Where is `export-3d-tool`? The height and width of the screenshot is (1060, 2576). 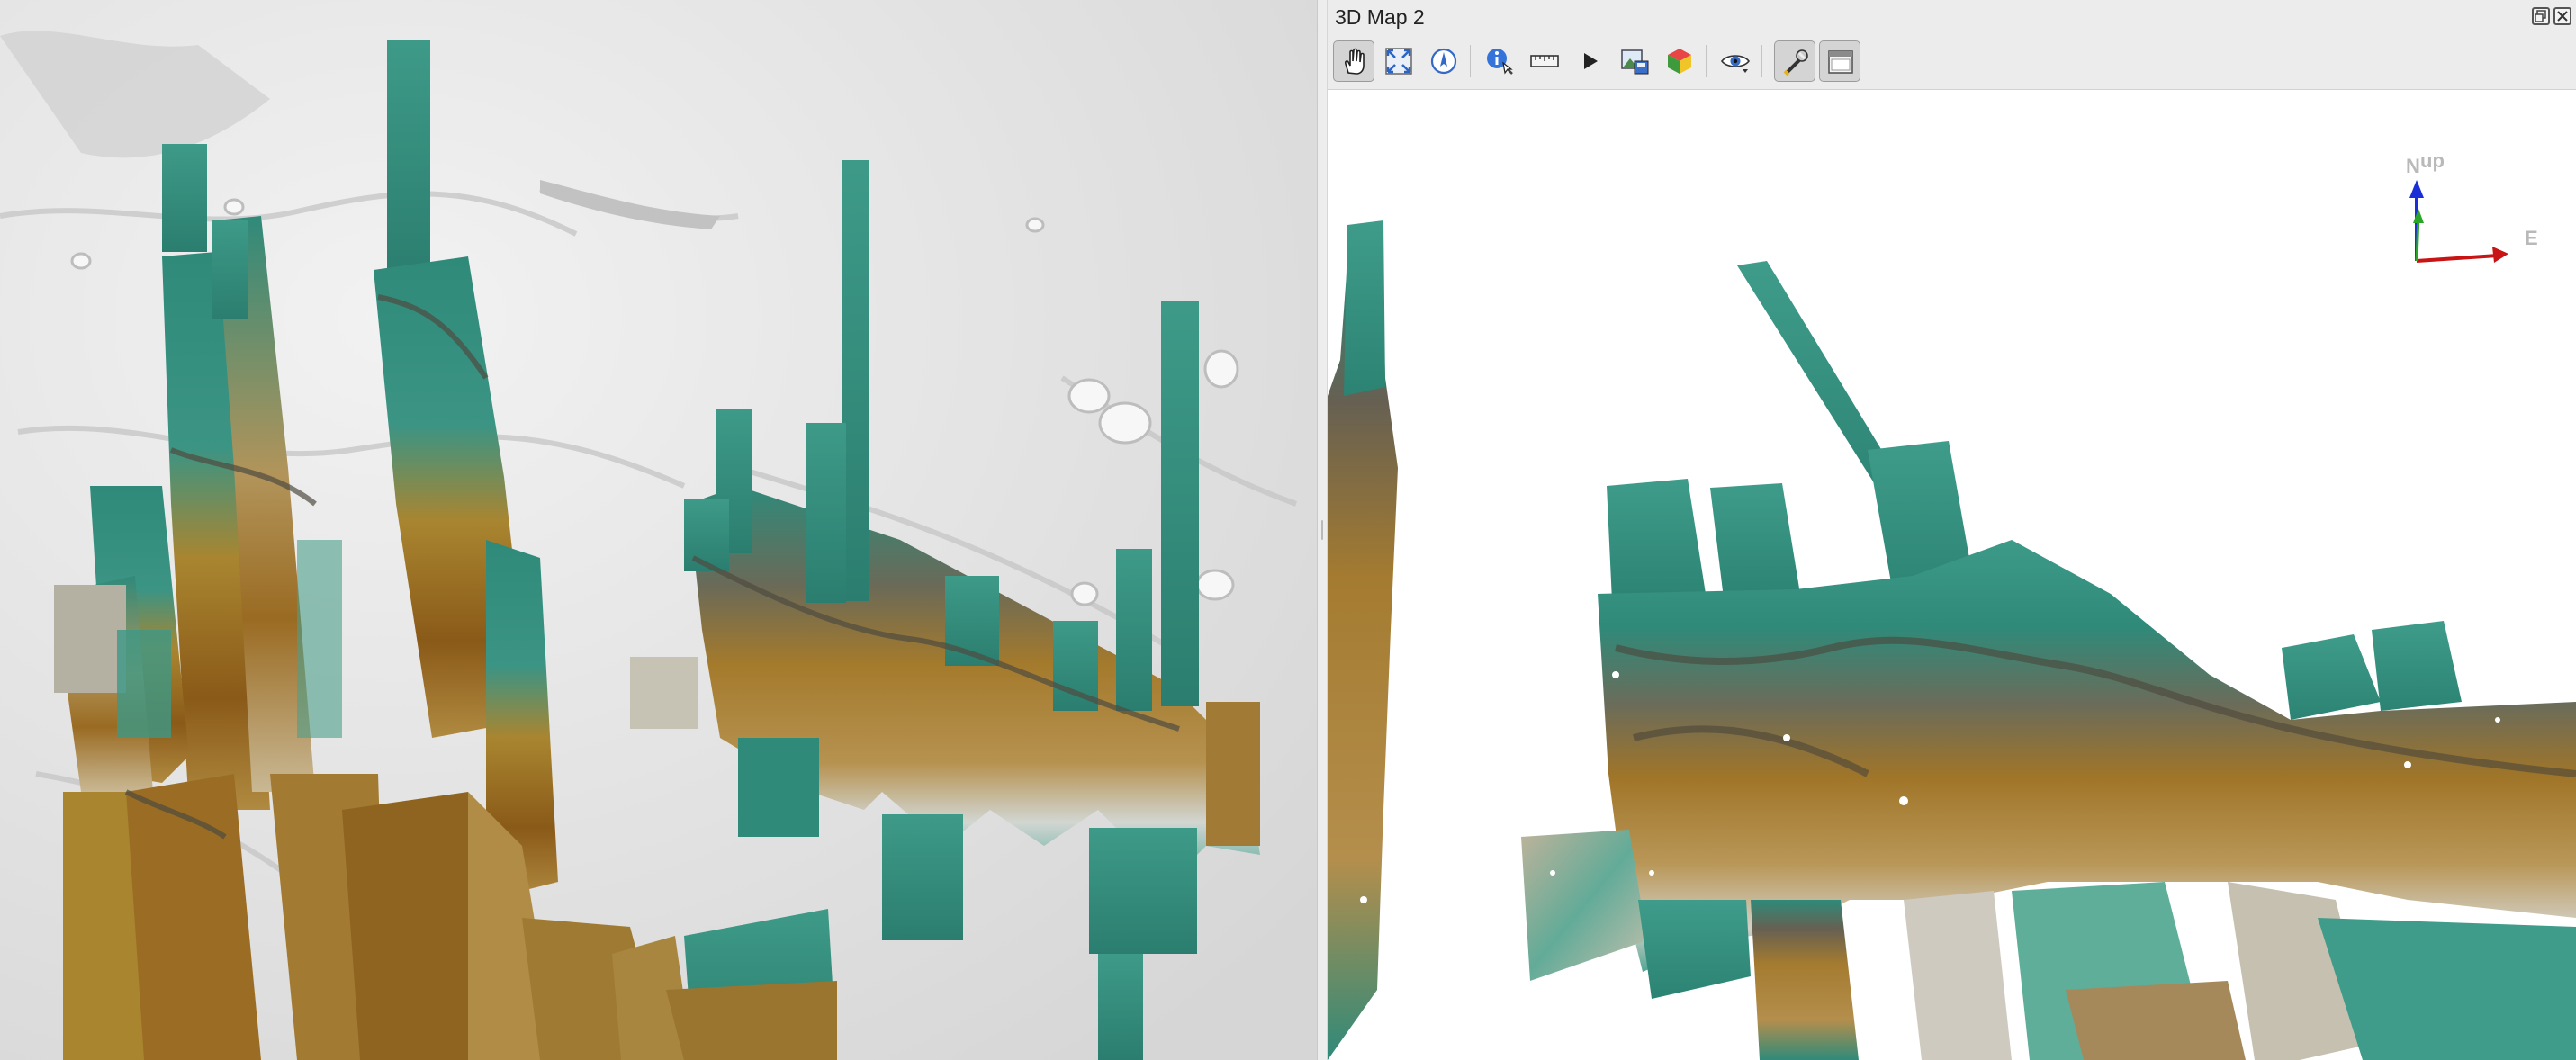
export-3d-tool is located at coordinates (1679, 61).